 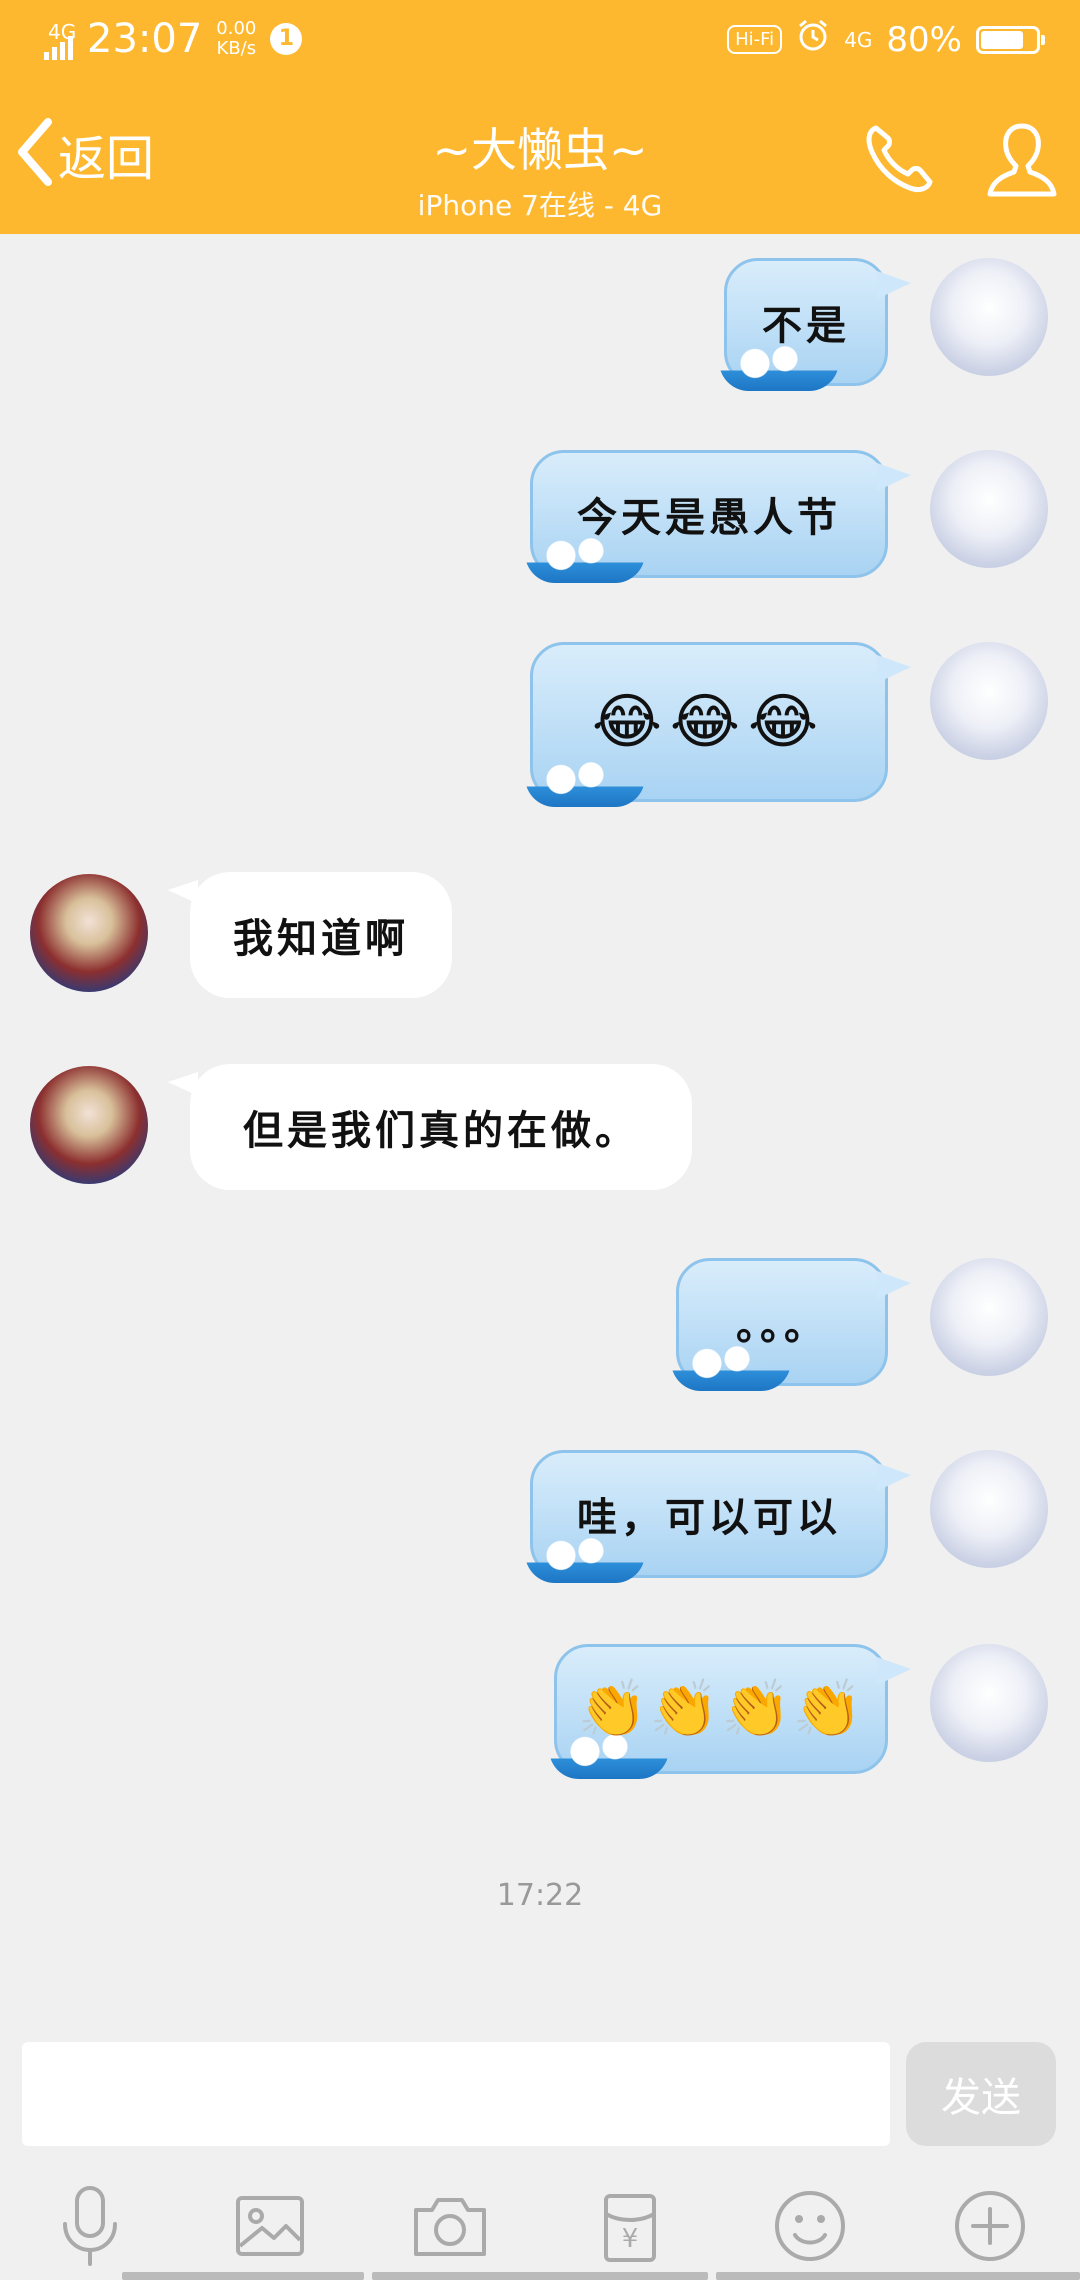 What do you see at coordinates (34, 154) in the screenshot?
I see `chevron-left-icon` at bounding box center [34, 154].